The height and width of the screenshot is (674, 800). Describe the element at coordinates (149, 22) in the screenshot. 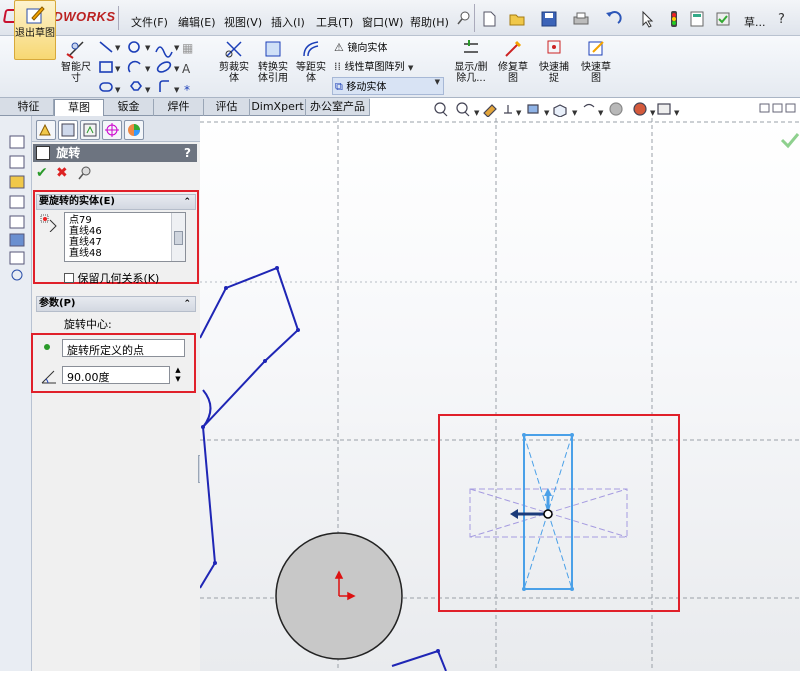

I see `menu-file: 文件(F)` at that location.